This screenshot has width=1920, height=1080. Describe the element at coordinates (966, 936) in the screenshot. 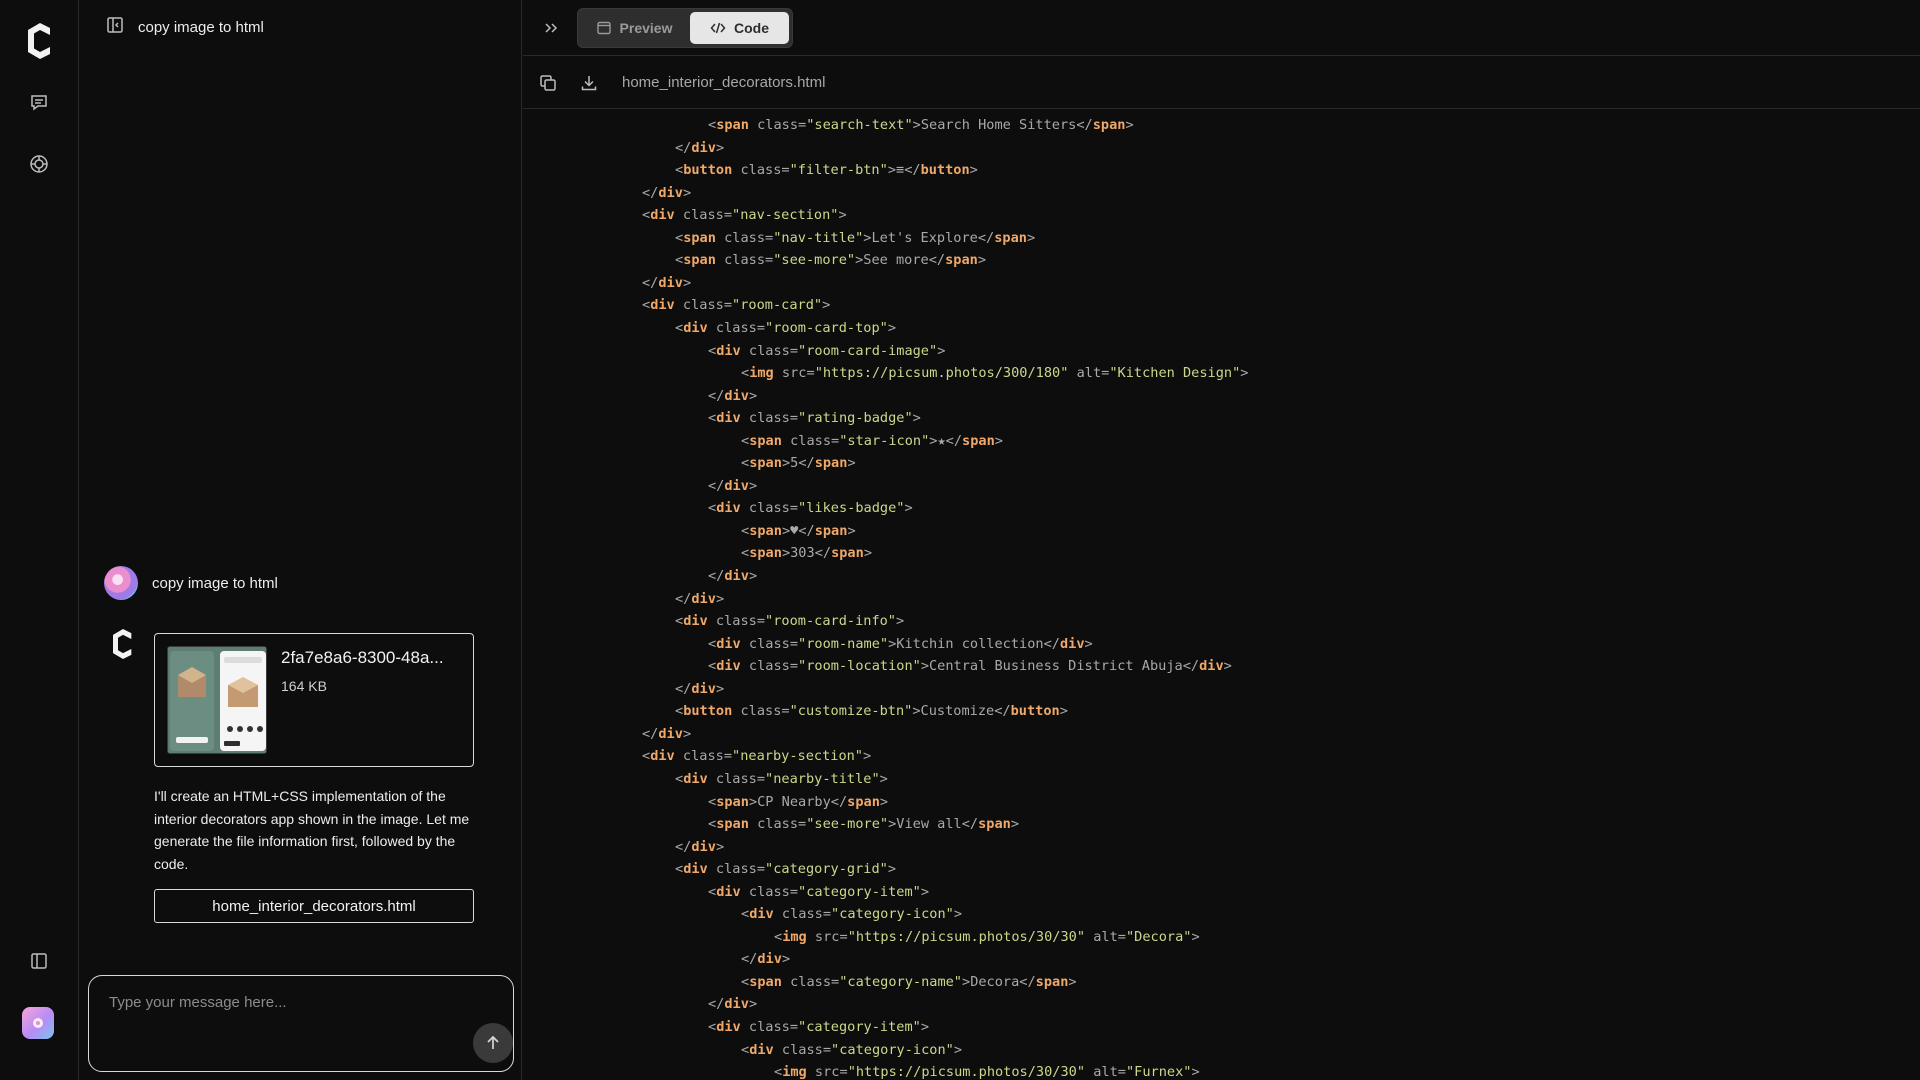

I see `code-token: "https://picsum.photos/30/30"` at that location.